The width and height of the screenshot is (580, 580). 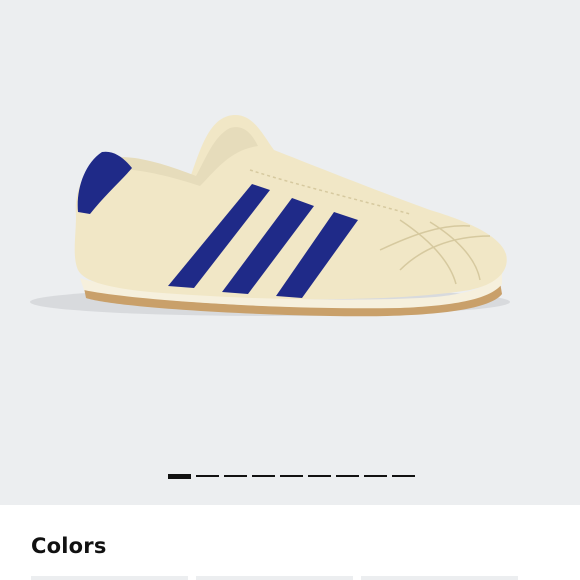 I want to click on color-swatch-row, so click(x=274, y=578).